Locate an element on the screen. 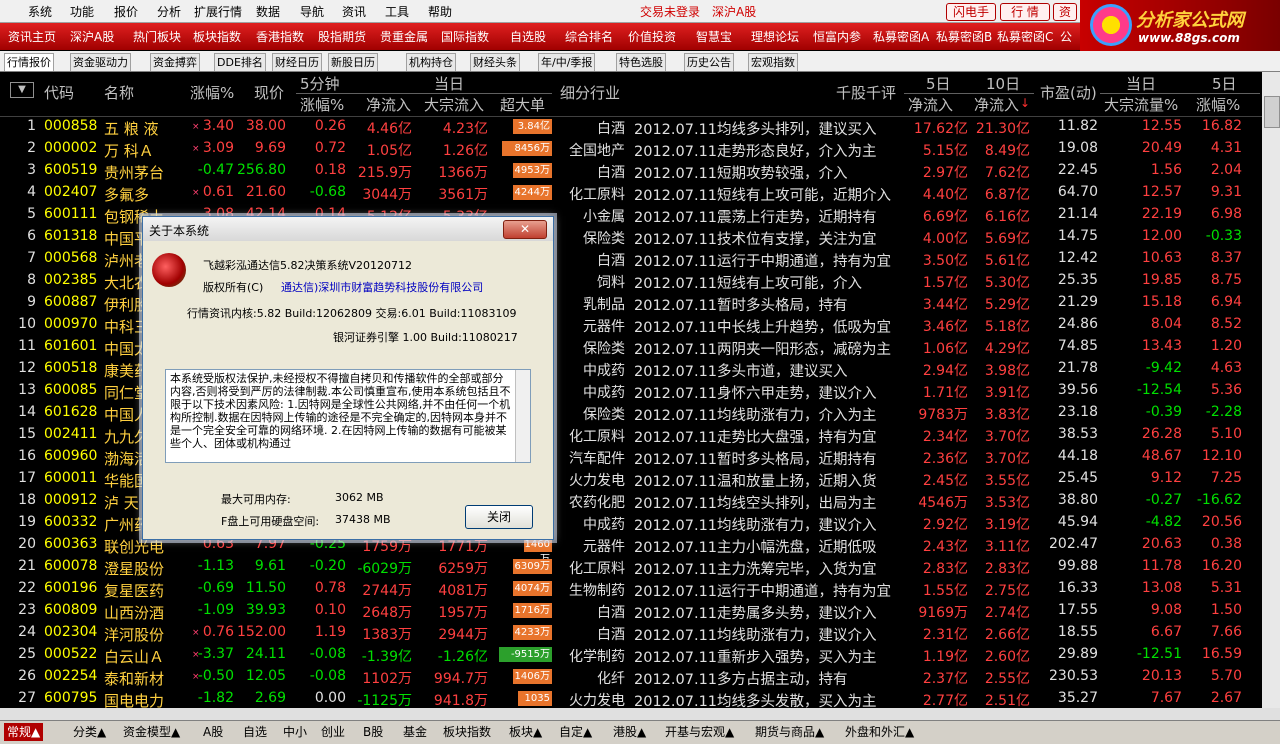 This screenshot has height=744, width=1280. menu-item: 工具 is located at coordinates (397, 11).